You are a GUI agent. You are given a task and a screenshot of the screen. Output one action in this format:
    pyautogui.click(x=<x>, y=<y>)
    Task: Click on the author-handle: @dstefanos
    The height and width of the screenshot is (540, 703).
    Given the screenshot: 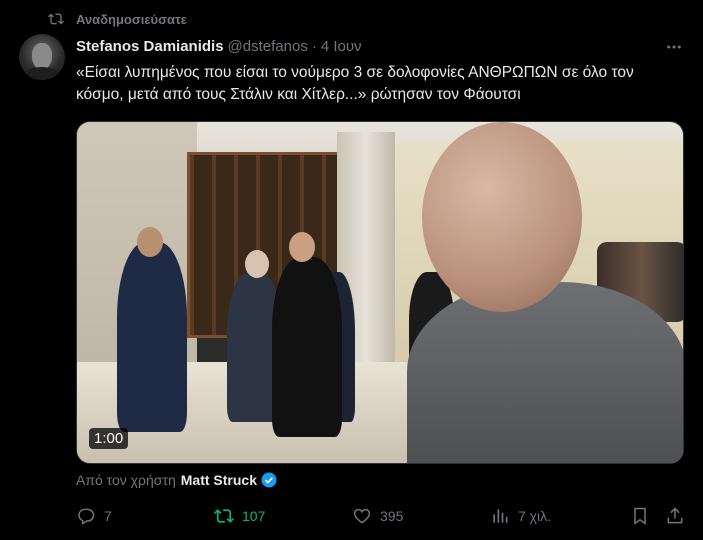 What is the action you would take?
    pyautogui.click(x=268, y=46)
    